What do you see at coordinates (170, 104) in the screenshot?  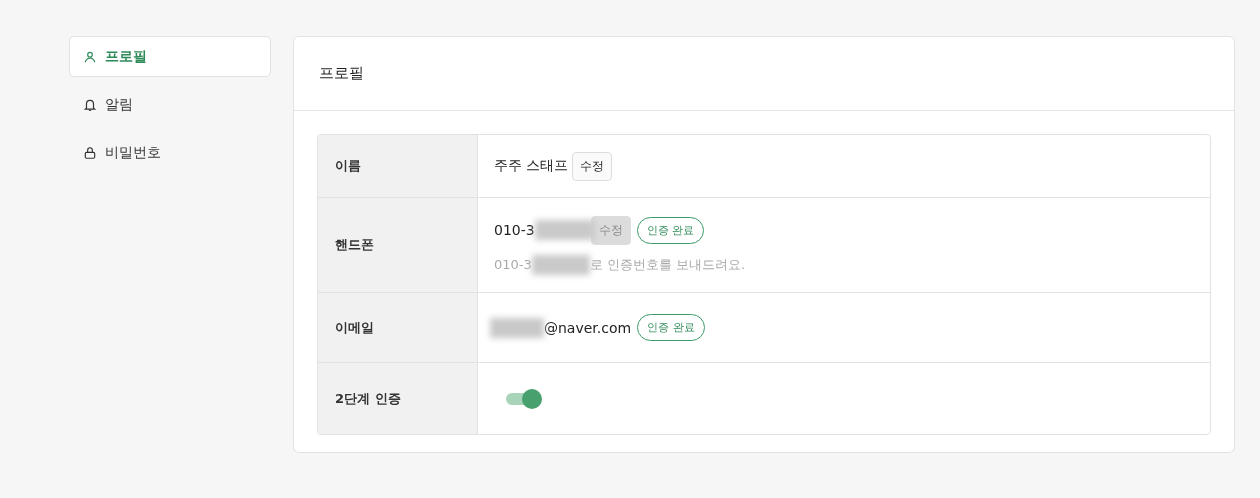 I see `sidebar-item: 알림` at bounding box center [170, 104].